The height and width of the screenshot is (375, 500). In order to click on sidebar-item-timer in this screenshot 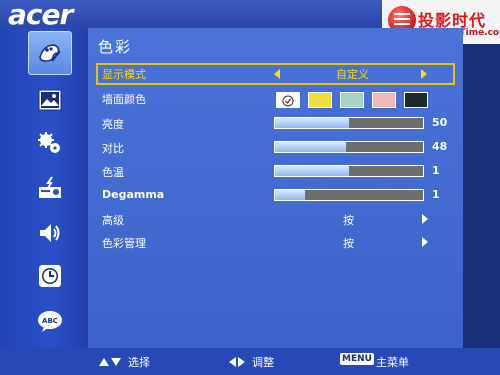, I will do `click(50, 276)`.